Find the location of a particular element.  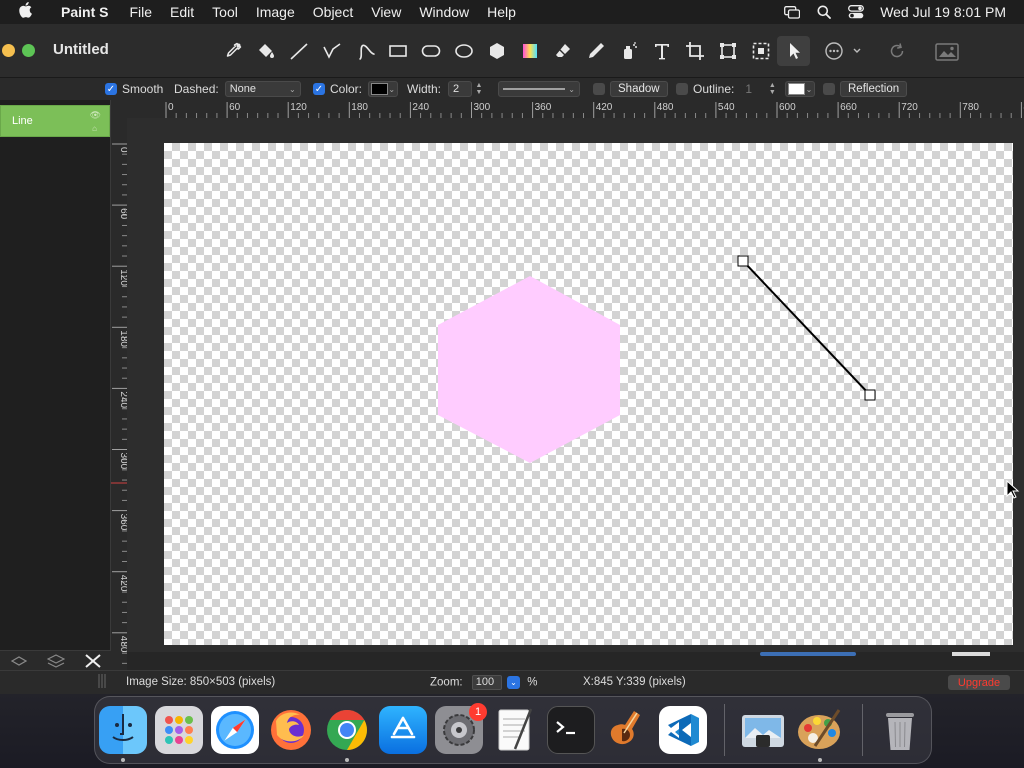

eyedropper-icon is located at coordinates (232, 51).